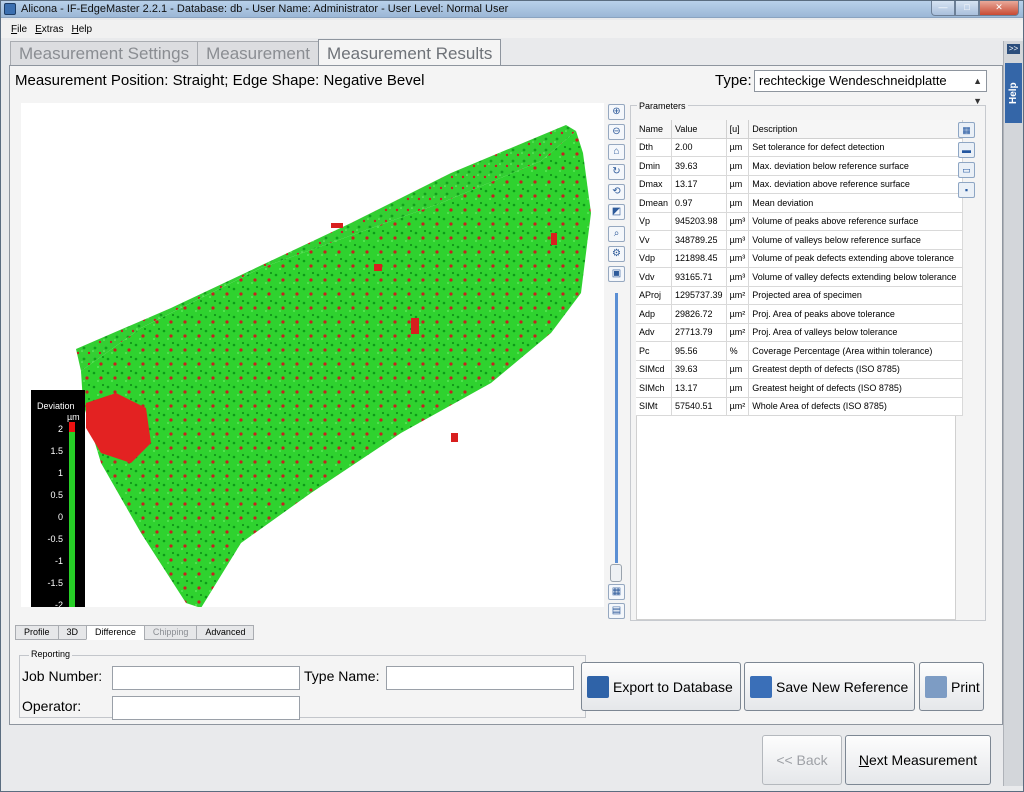 The width and height of the screenshot is (1024, 792). I want to click on parameter-desc-cell: Greatest height of defects (ISO 8785), so click(856, 388).